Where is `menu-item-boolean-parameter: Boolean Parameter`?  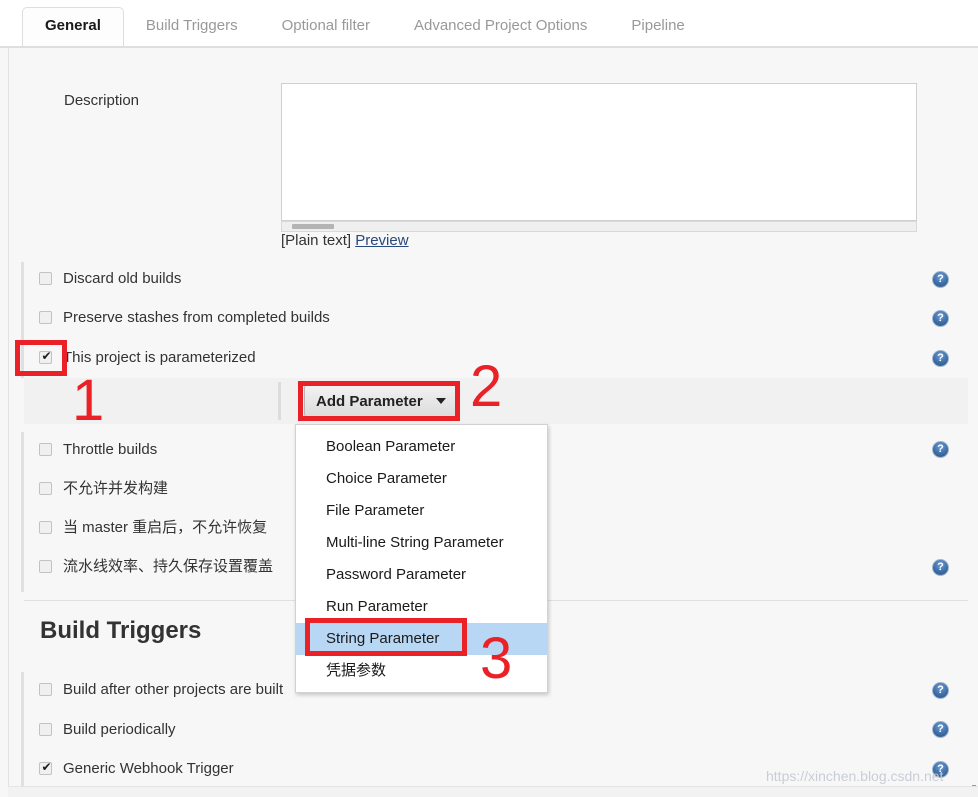
menu-item-boolean-parameter: Boolean Parameter is located at coordinates (421, 447).